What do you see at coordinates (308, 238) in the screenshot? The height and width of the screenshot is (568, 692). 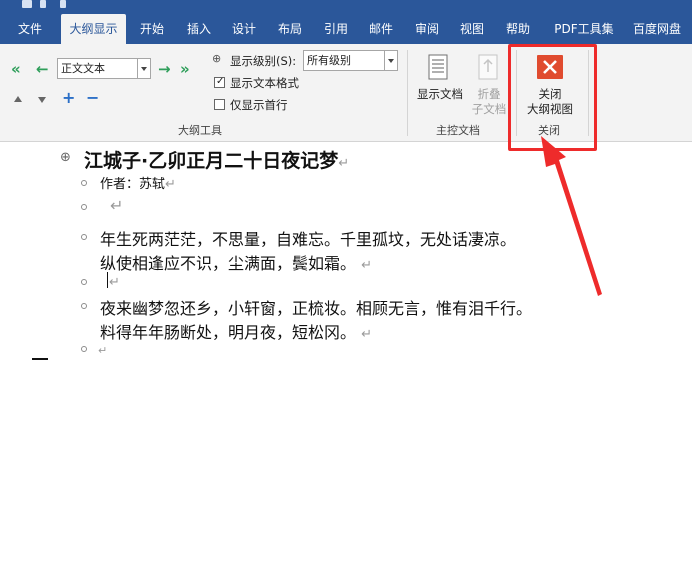 I see `para1-line1: 年生死两茫茫，不思量，自难忘。千里孤坟，无处话凄凉。` at bounding box center [308, 238].